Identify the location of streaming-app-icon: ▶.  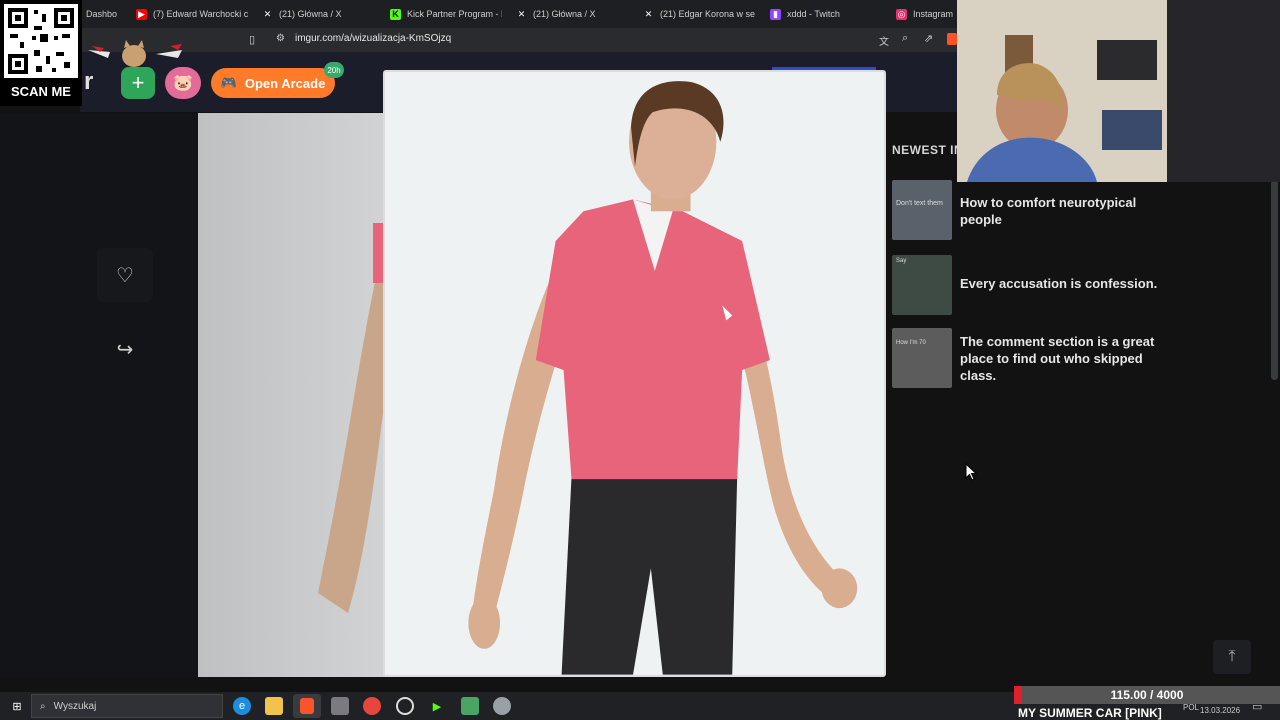
(437, 706).